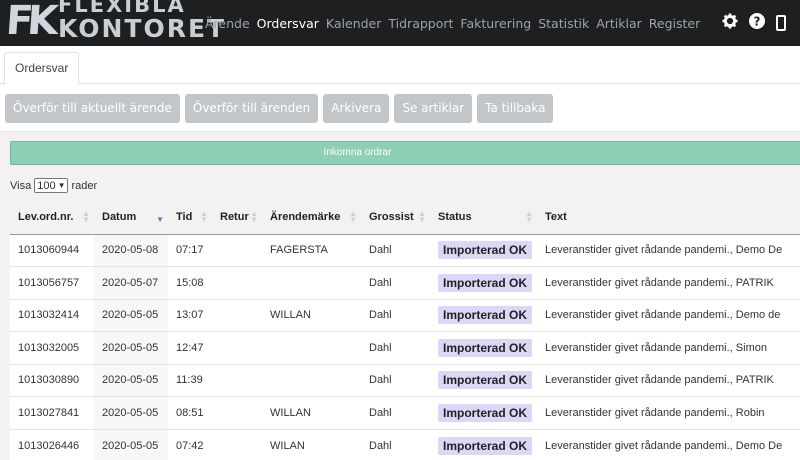  Describe the element at coordinates (46, 216) in the screenshot. I see `column-header-label: Lev.ord.nr.` at that location.